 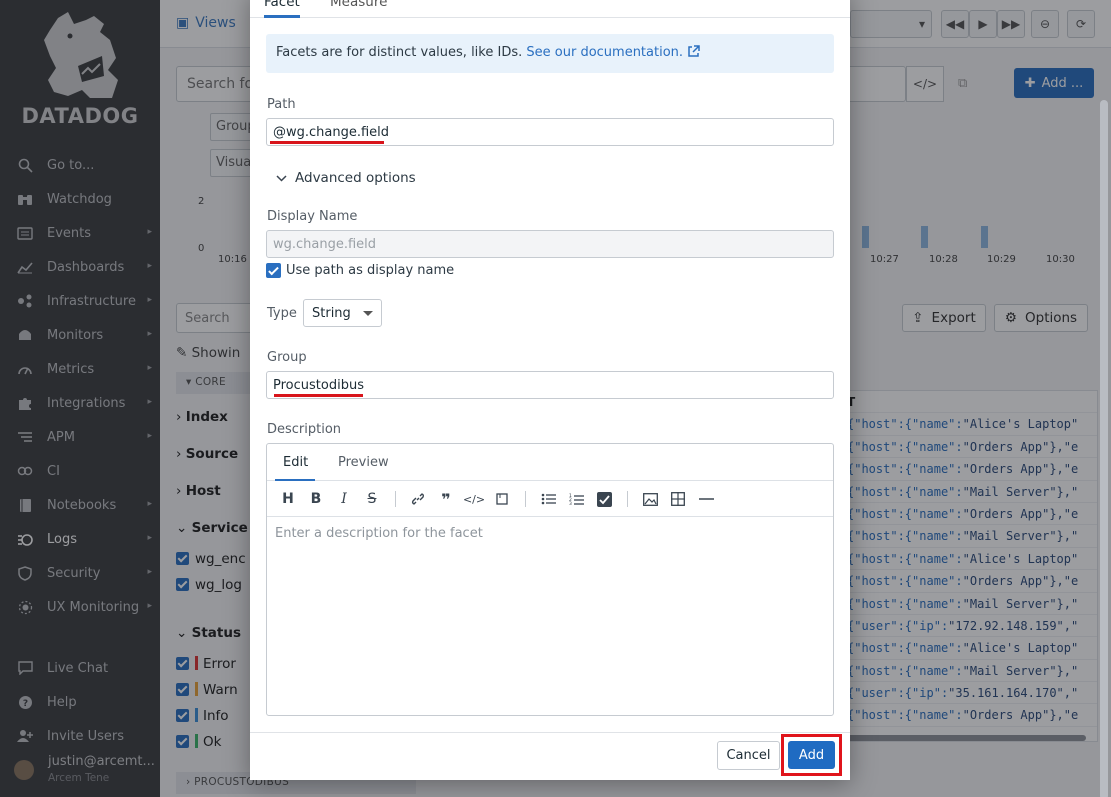 I want to click on display-name-label: Display Name, so click(x=312, y=216).